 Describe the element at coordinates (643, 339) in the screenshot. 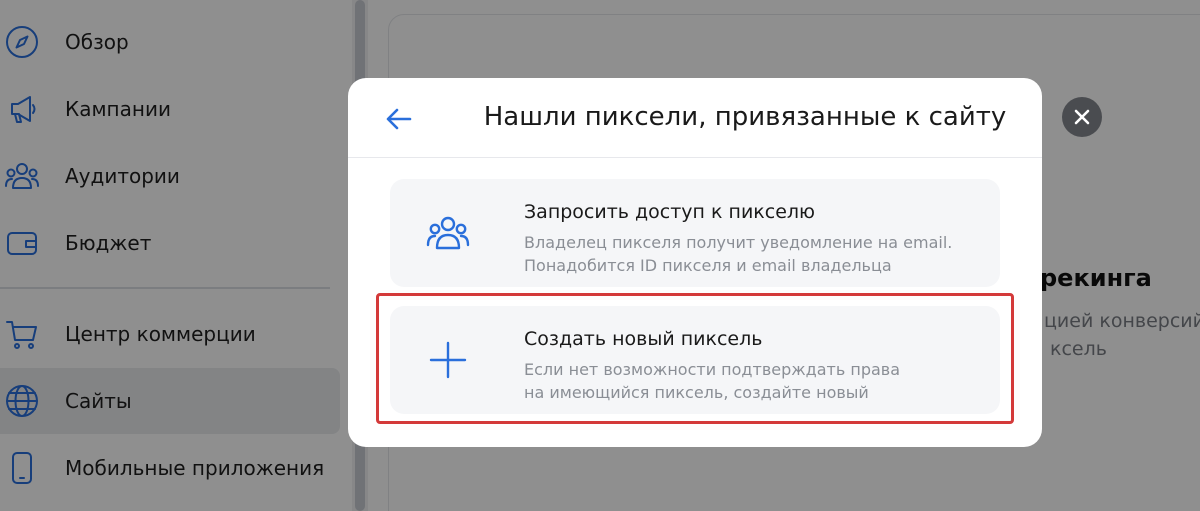

I see `option-title: Создать новый пиксель` at that location.